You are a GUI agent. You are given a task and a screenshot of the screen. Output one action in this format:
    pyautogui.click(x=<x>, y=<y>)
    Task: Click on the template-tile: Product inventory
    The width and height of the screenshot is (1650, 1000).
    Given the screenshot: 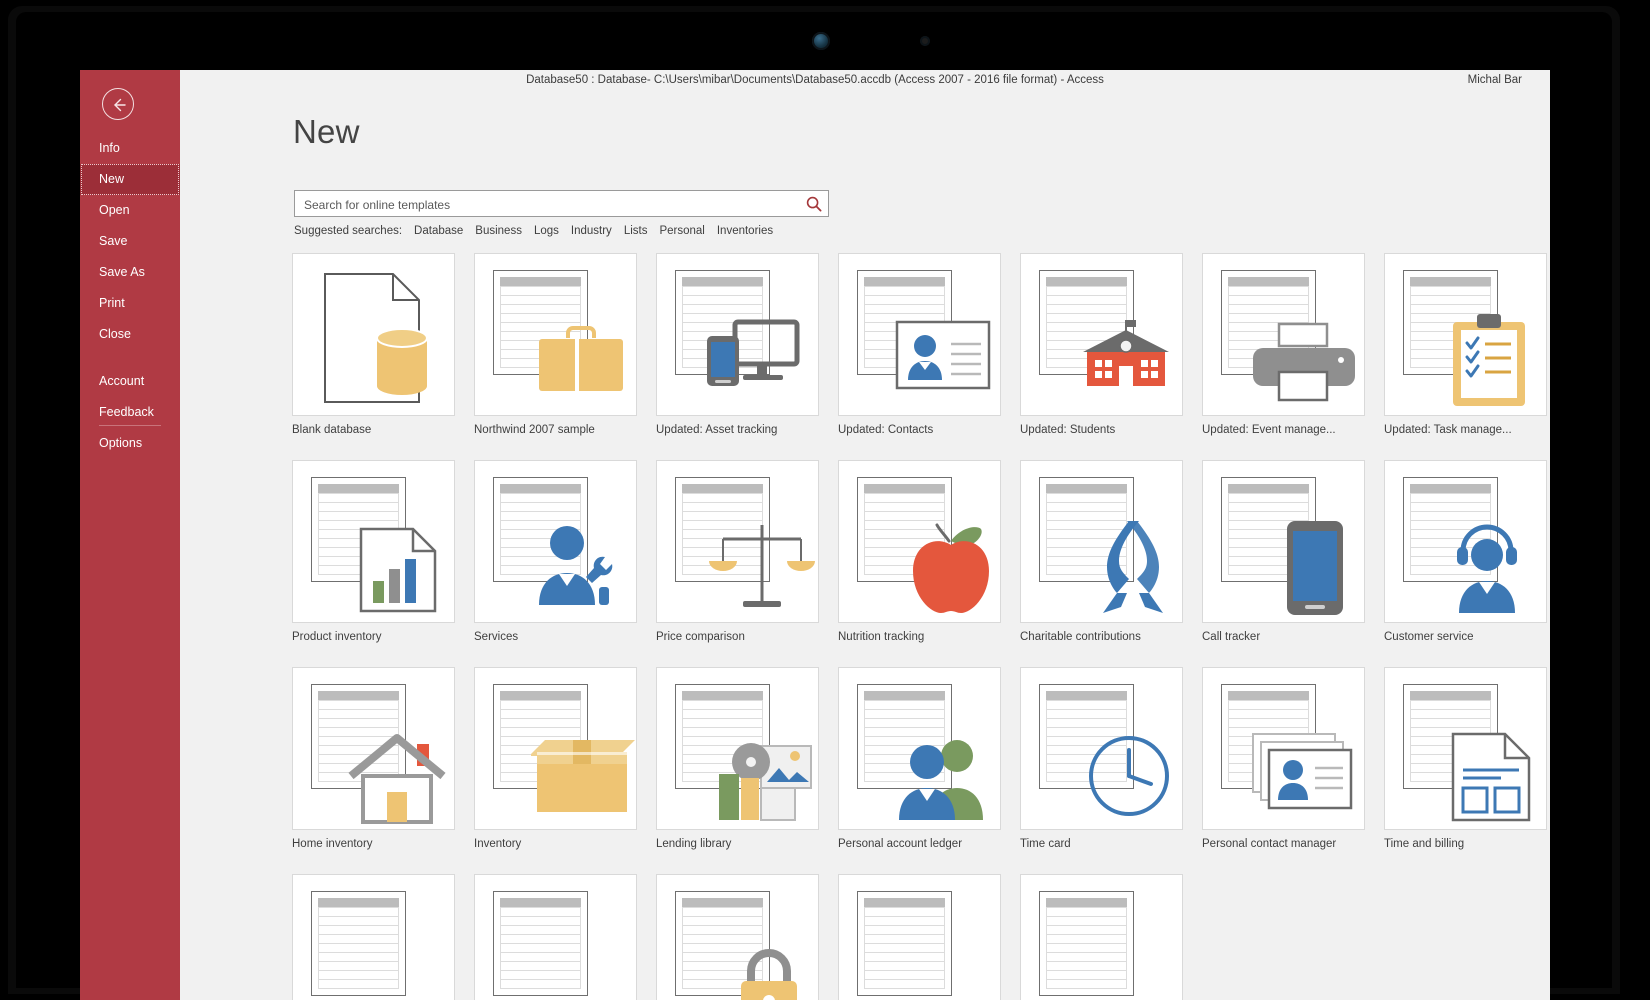 What is the action you would take?
    pyautogui.click(x=373, y=551)
    